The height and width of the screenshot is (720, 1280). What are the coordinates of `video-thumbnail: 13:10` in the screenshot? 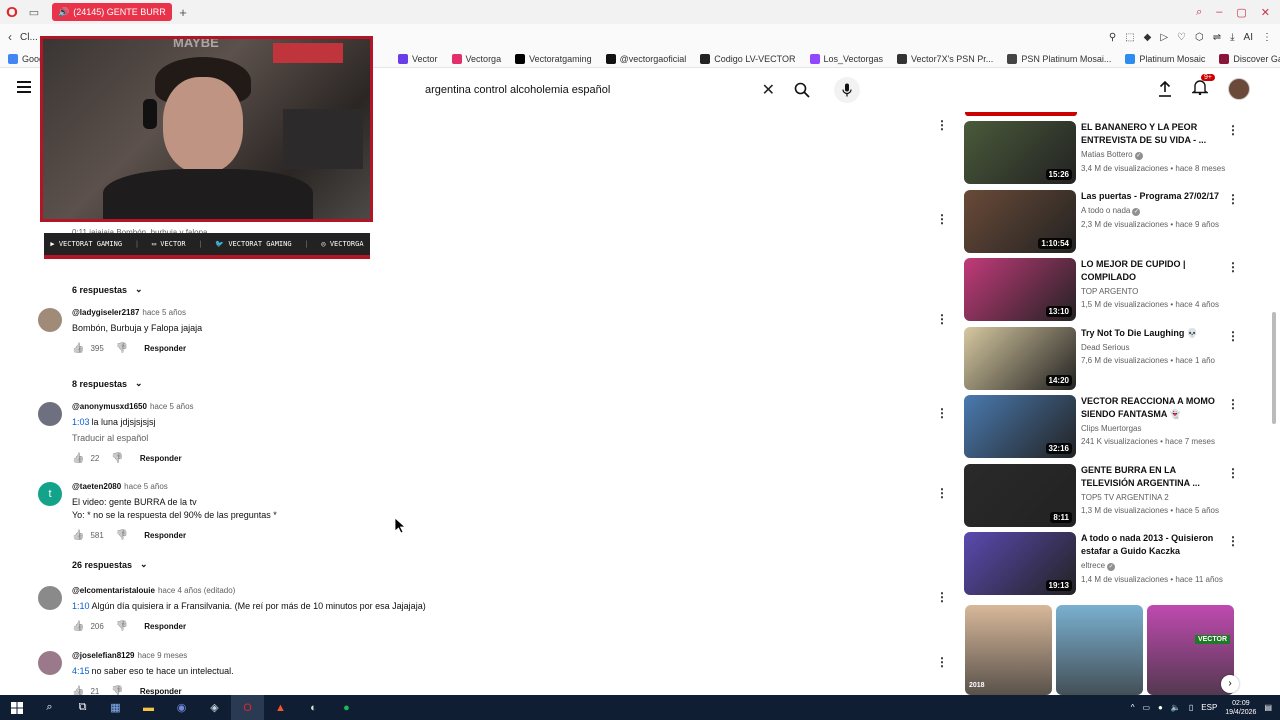 It's located at (1020, 289).